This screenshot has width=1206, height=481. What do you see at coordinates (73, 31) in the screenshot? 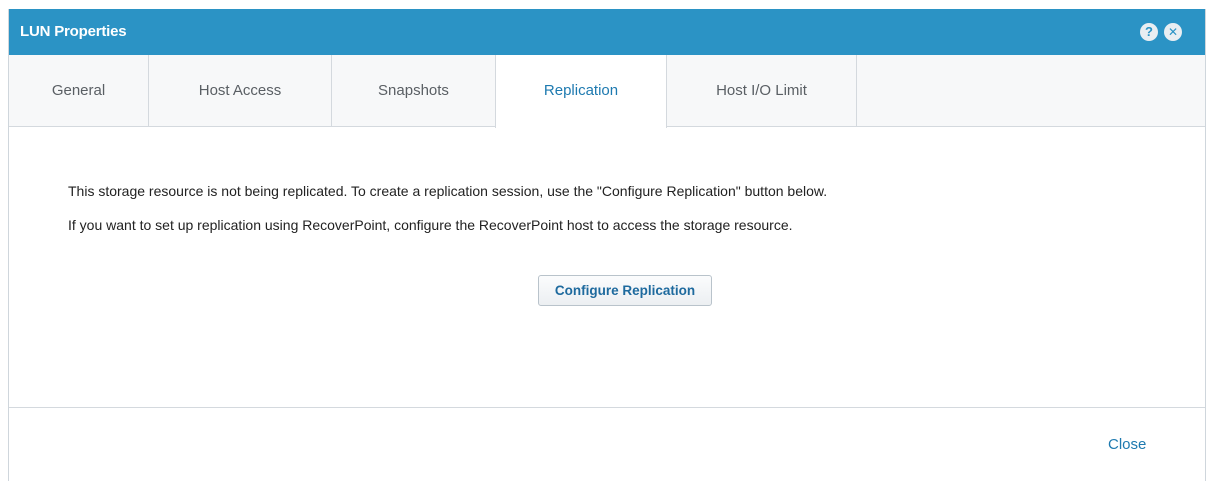
I see `dialog-title: LUN Properties` at bounding box center [73, 31].